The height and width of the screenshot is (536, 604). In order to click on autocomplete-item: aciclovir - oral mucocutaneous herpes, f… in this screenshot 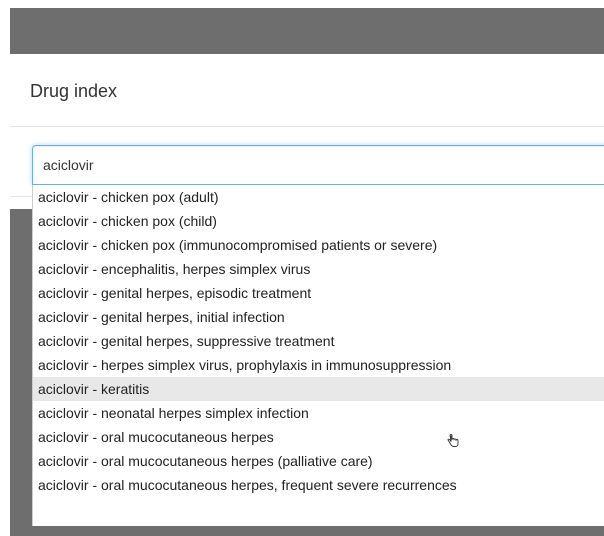, I will do `click(318, 485)`.